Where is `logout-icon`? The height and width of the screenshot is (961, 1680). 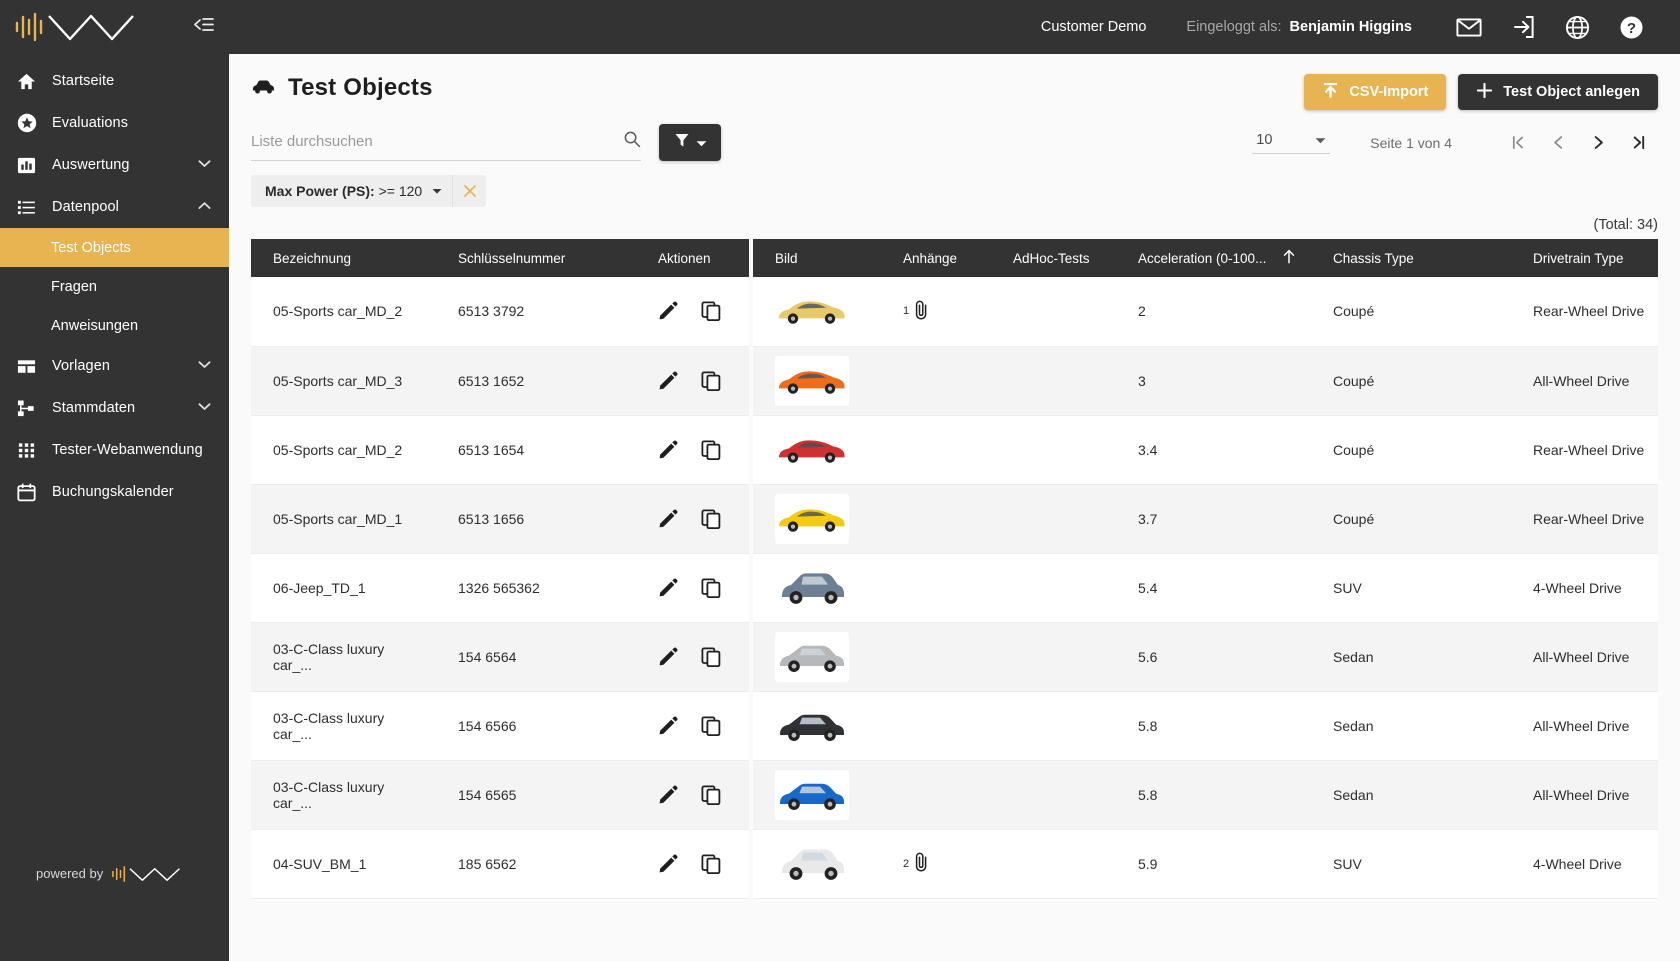
logout-icon is located at coordinates (1523, 27).